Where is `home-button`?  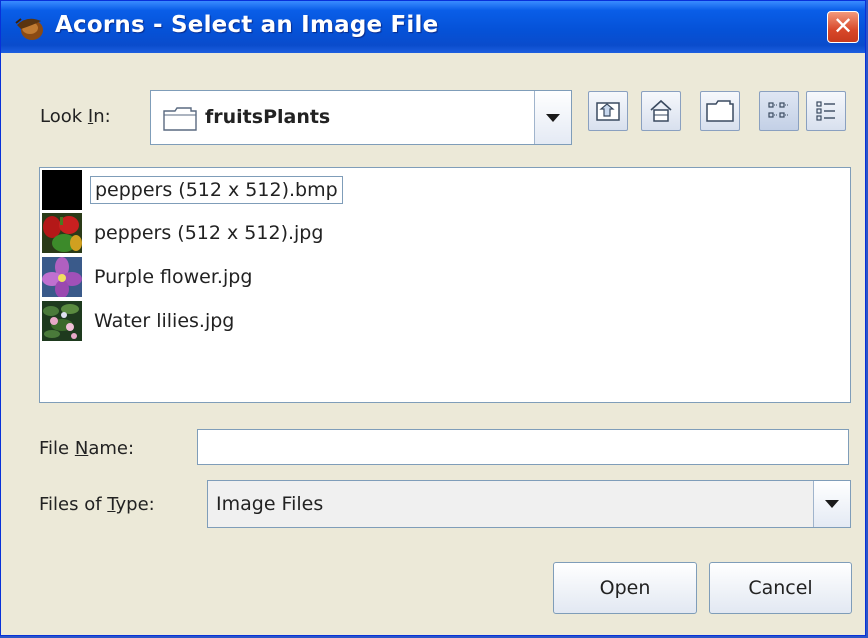 home-button is located at coordinates (661, 111).